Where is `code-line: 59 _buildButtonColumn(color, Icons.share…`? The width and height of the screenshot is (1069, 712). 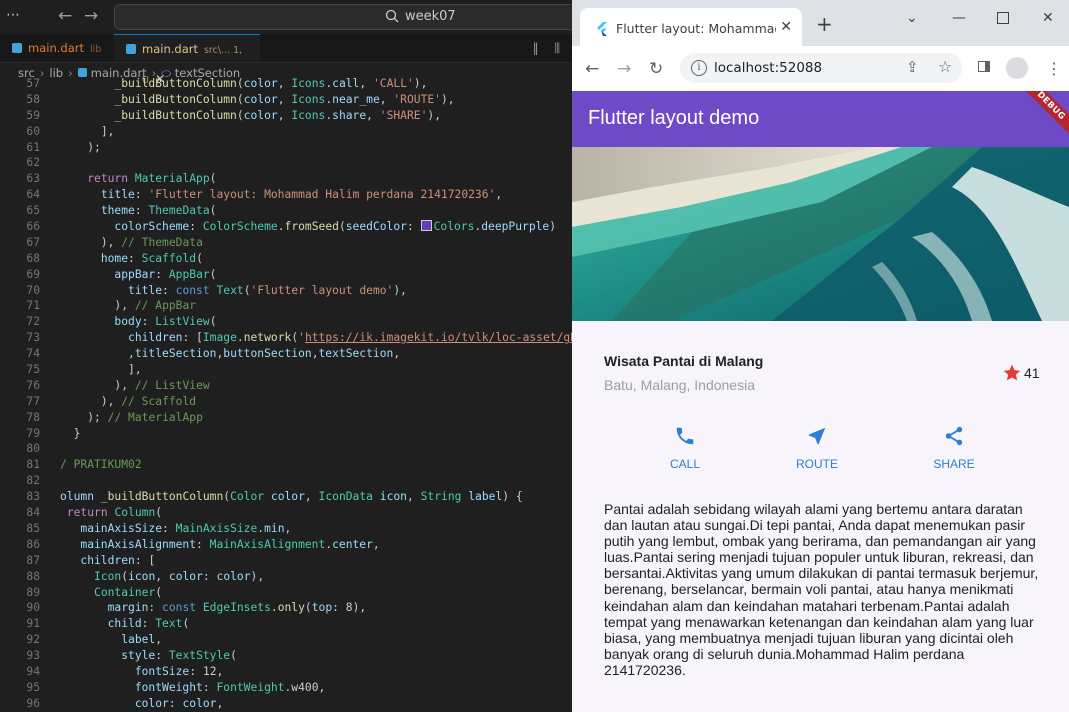
code-line: 59 _buildButtonColumn(color, Icons.share… is located at coordinates (286, 116).